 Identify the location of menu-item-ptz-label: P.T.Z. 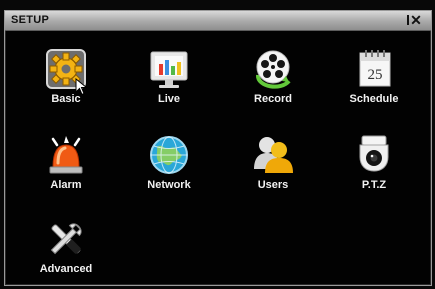
(374, 185).